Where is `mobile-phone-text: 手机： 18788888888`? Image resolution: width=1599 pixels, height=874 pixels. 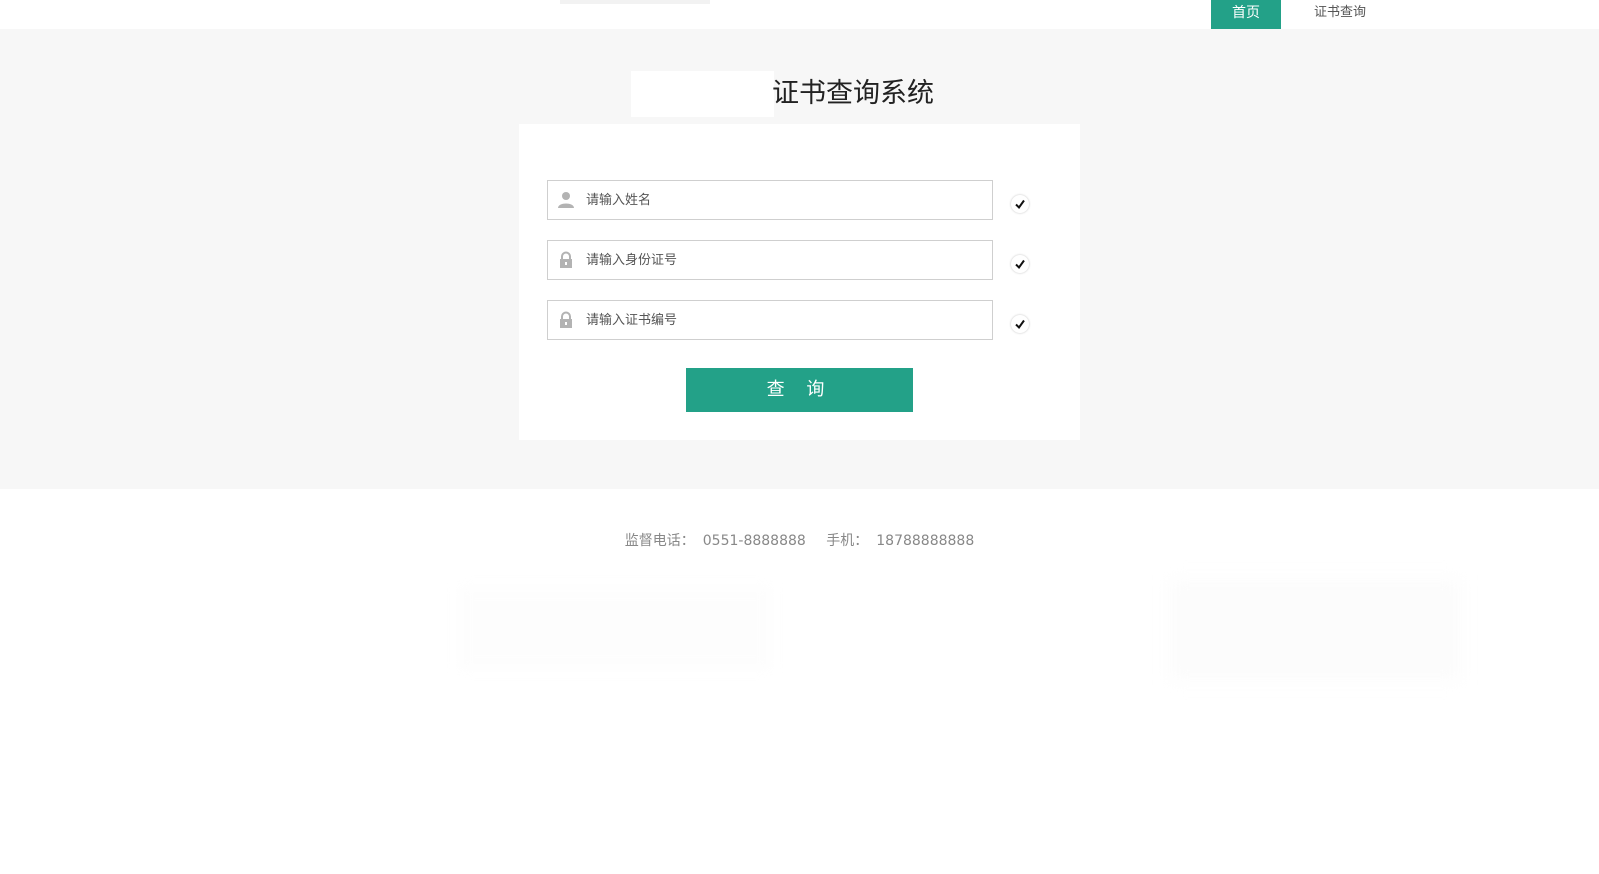
mobile-phone-text: 手机： 18788888888 is located at coordinates (900, 541).